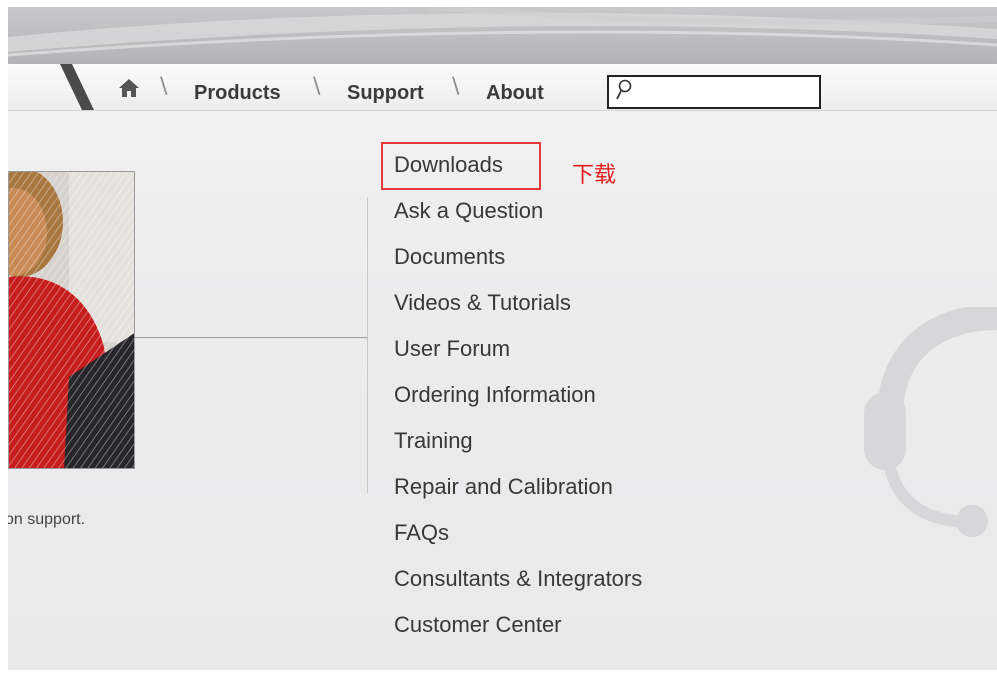  What do you see at coordinates (502, 32) in the screenshot?
I see `banner-swoosh` at bounding box center [502, 32].